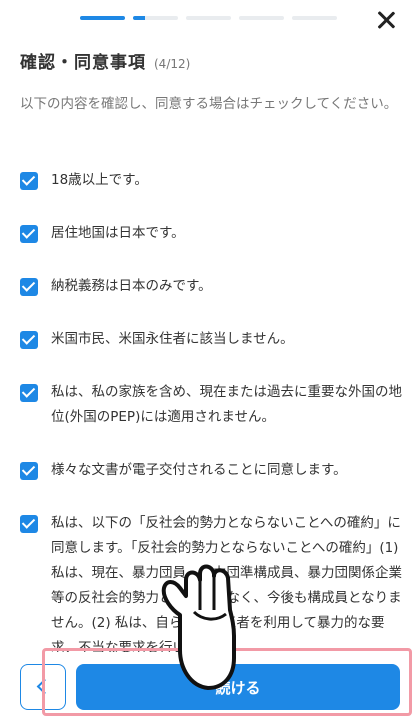 Image resolution: width=420 pixels, height=720 pixels. I want to click on page-header: 確認・同意事項 (4/12), so click(105, 60).